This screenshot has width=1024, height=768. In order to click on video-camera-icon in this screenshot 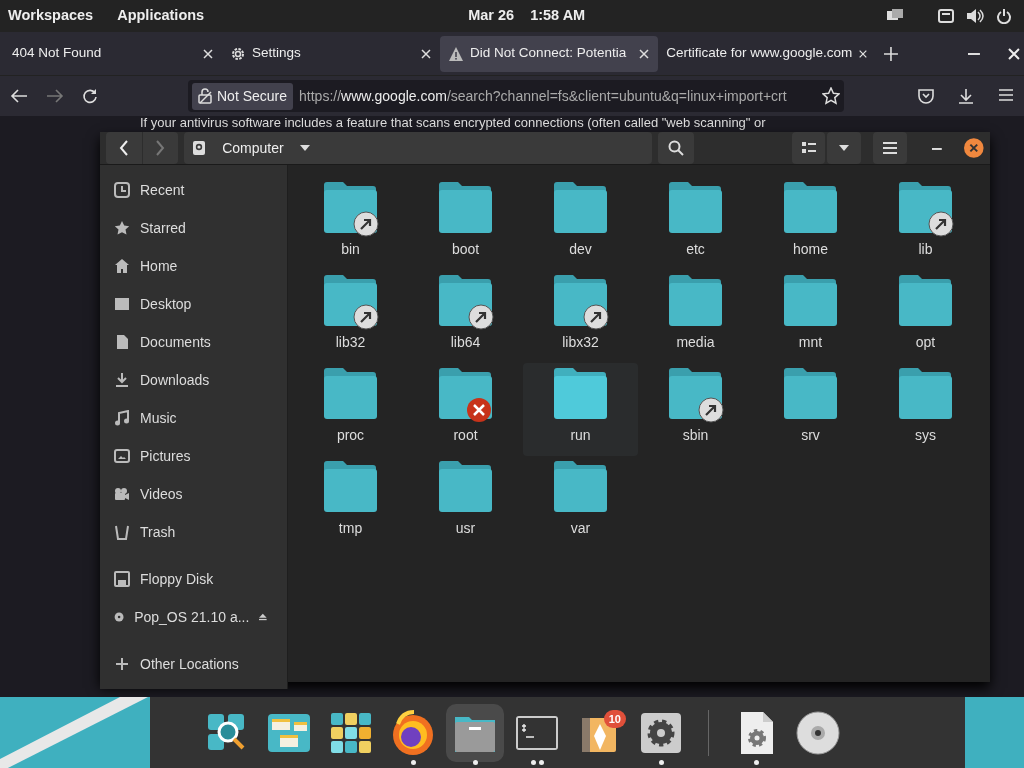, I will do `click(122, 494)`.